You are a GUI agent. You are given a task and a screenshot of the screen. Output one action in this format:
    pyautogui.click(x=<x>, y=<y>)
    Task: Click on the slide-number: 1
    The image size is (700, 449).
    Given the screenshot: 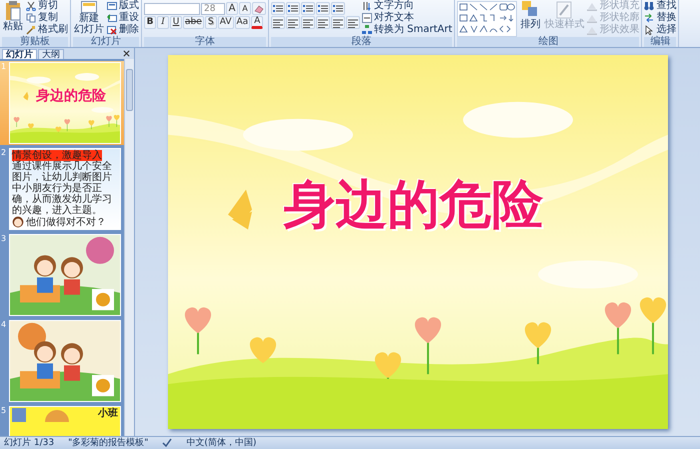 What is the action you would take?
    pyautogui.click(x=4, y=67)
    